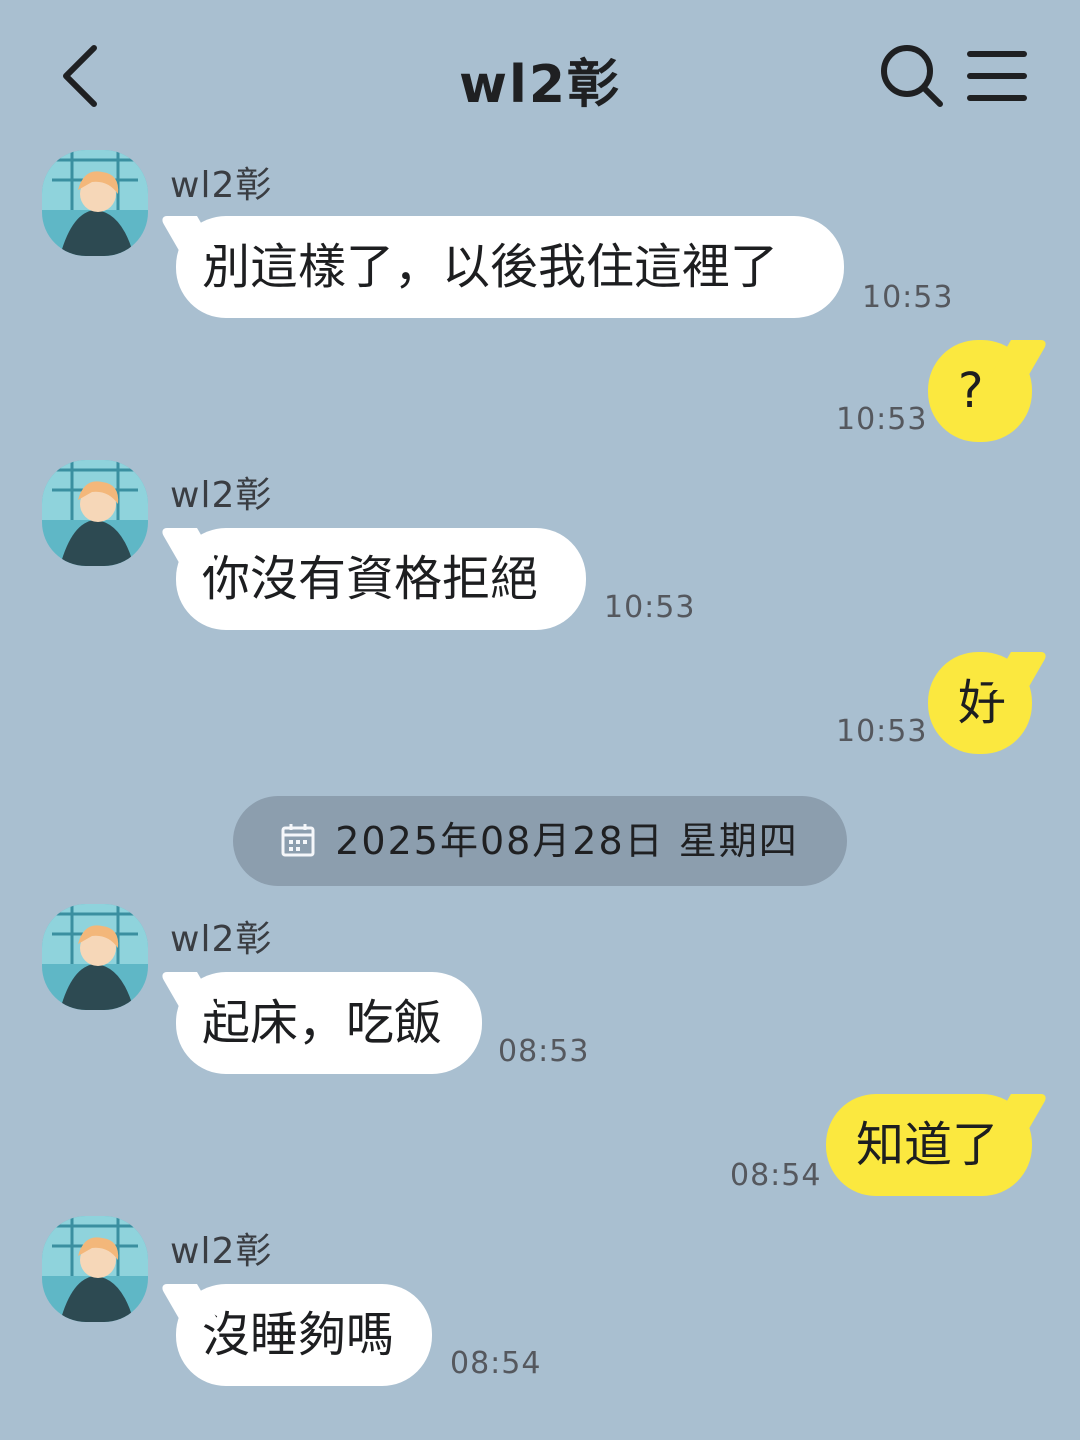 The width and height of the screenshot is (1080, 1440). Describe the element at coordinates (381, 579) in the screenshot. I see `message-bubble-incoming: 你沒有資格拒絕` at that location.